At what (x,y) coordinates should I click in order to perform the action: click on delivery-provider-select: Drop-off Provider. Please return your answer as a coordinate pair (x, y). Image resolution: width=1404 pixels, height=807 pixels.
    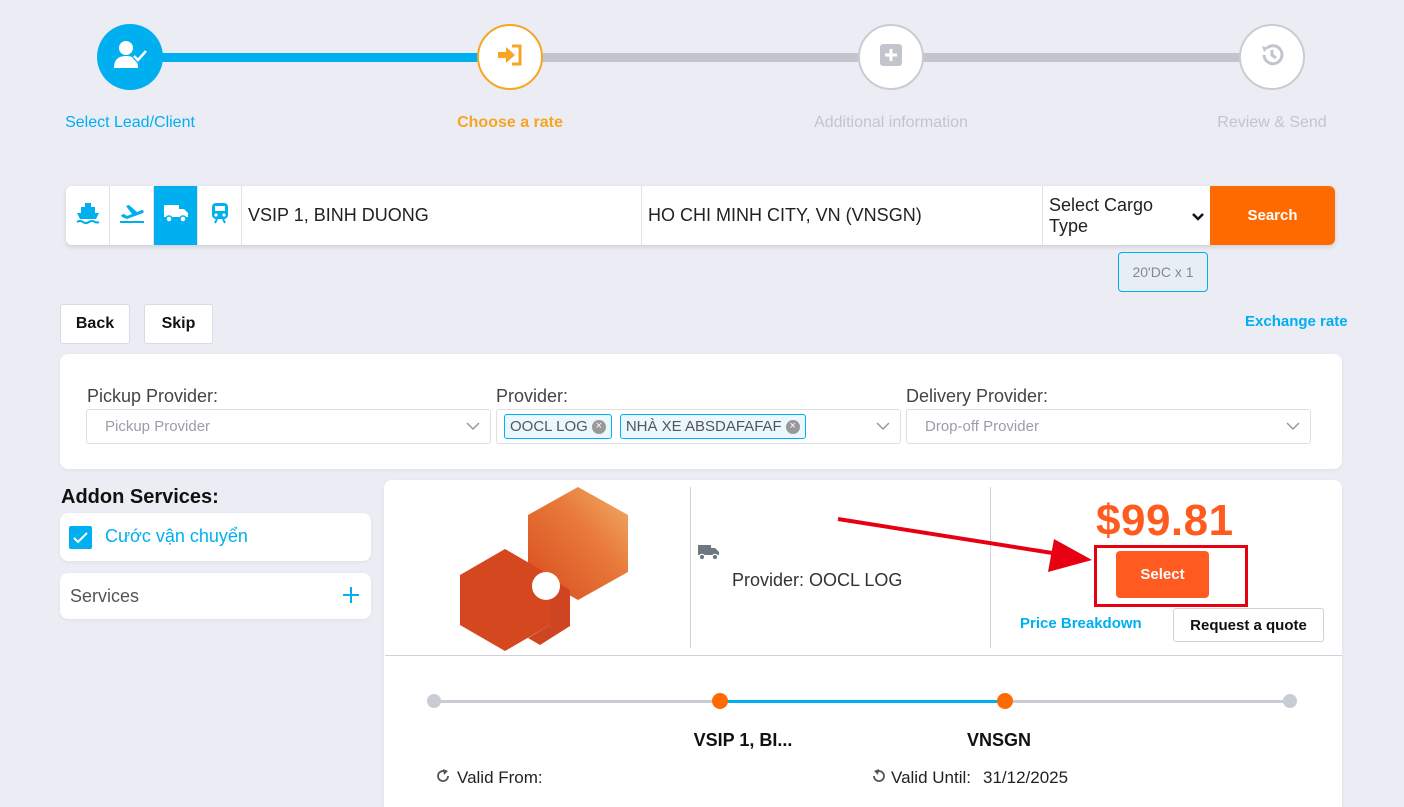
    Looking at the image, I should click on (1108, 426).